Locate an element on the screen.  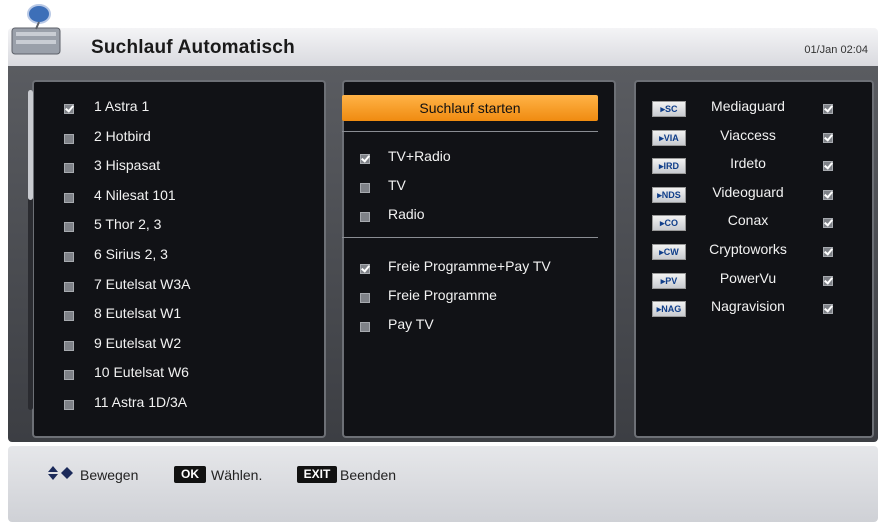
program-type-label: Pay TV is located at coordinates (411, 324).